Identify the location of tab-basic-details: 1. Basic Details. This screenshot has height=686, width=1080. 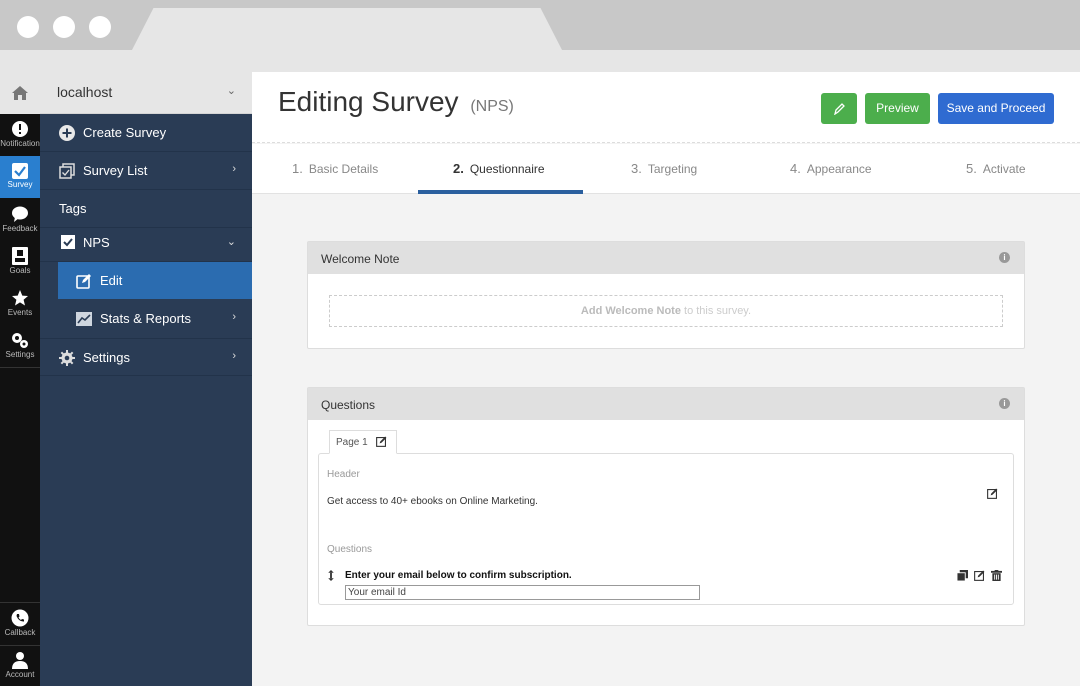
(335, 169).